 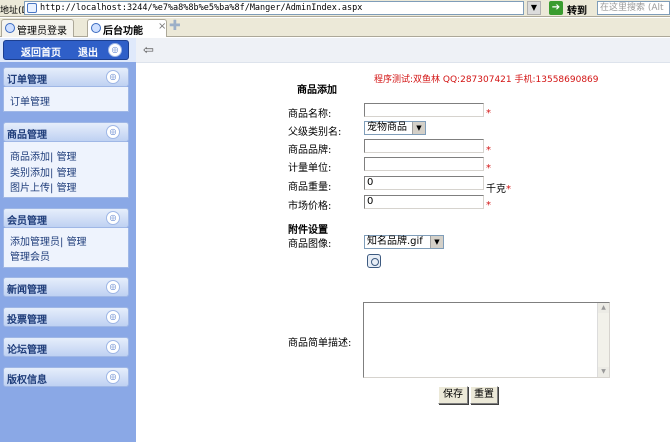 I want to click on sidebar-item-order-manage: 订单管理, so click(x=30, y=100).